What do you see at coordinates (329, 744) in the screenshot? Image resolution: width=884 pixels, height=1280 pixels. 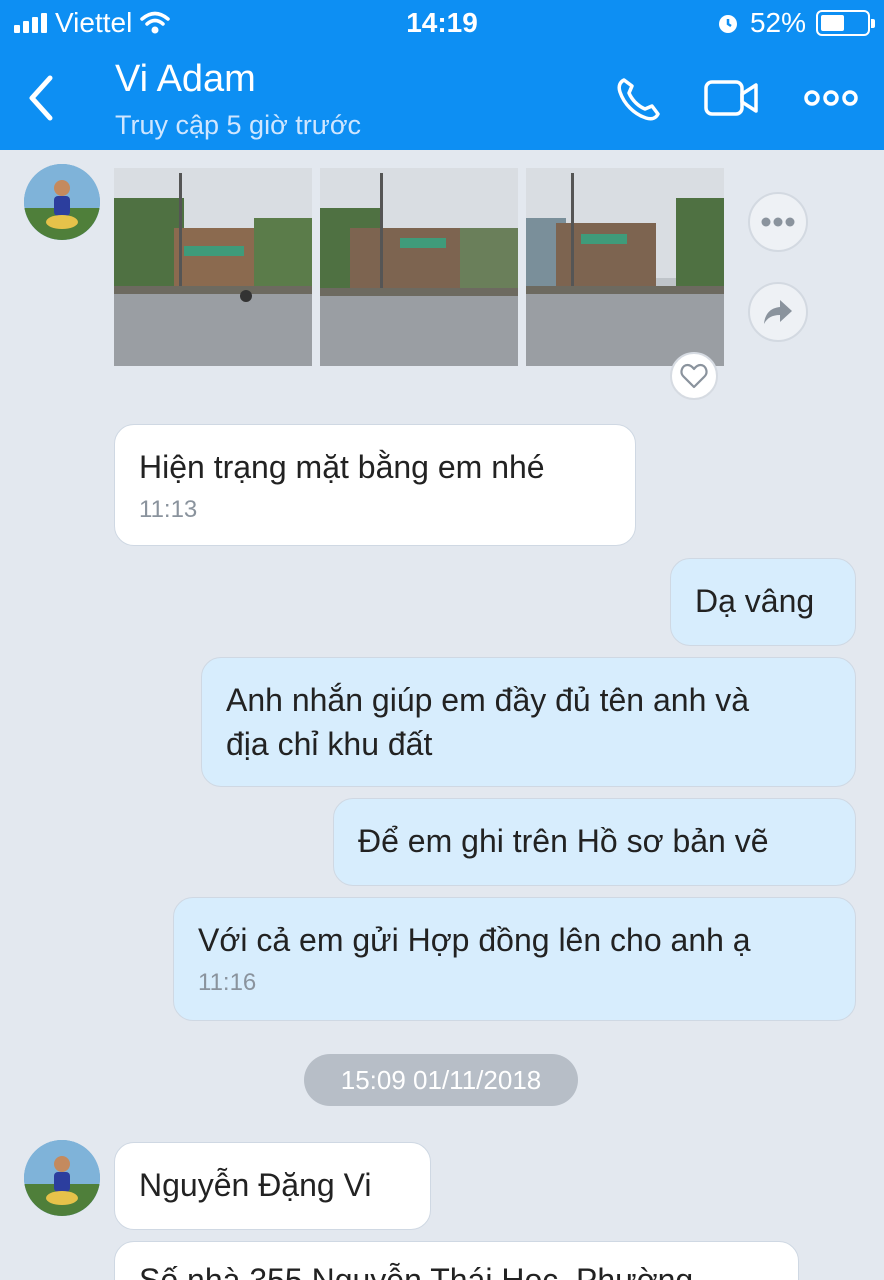 I see `message-text: địa chỉ khu đất` at bounding box center [329, 744].